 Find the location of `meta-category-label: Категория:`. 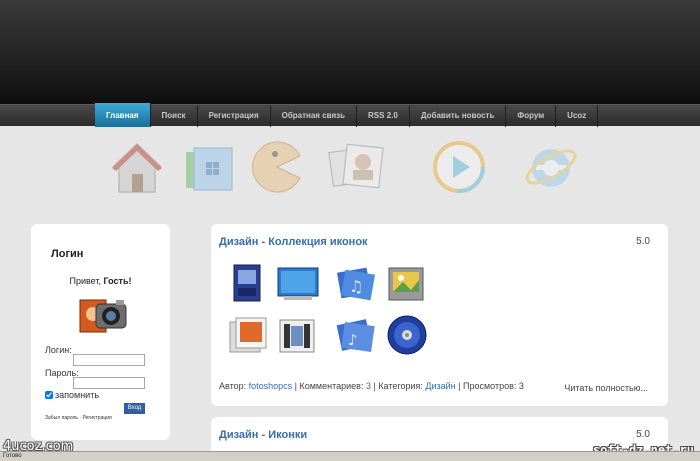

meta-category-label: Категория: is located at coordinates (402, 386).